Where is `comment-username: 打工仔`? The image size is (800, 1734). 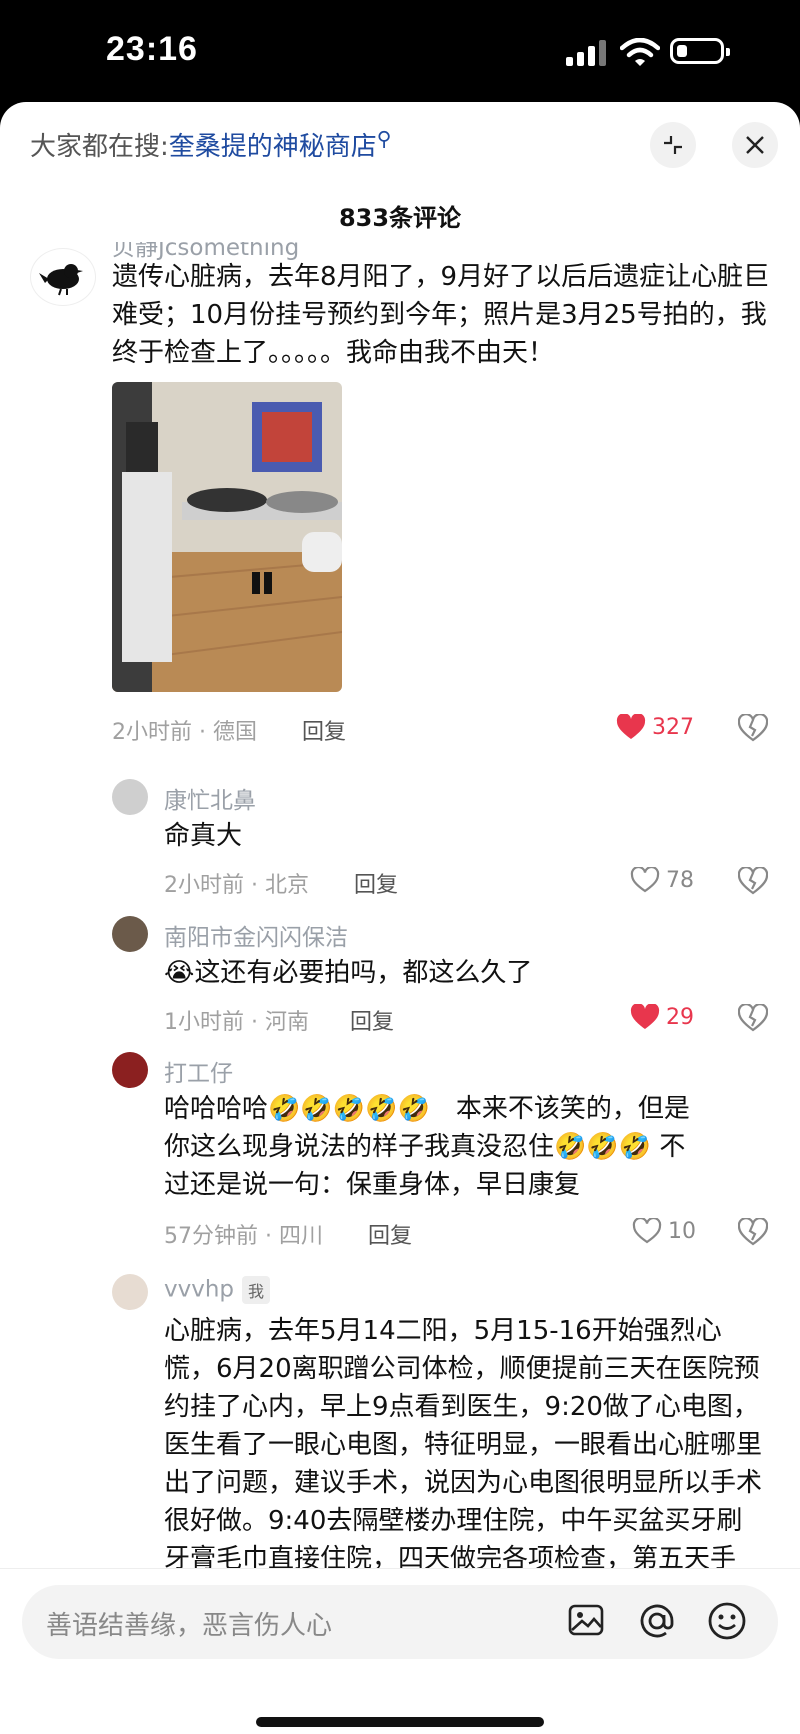
comment-username: 打工仔 is located at coordinates (198, 1071).